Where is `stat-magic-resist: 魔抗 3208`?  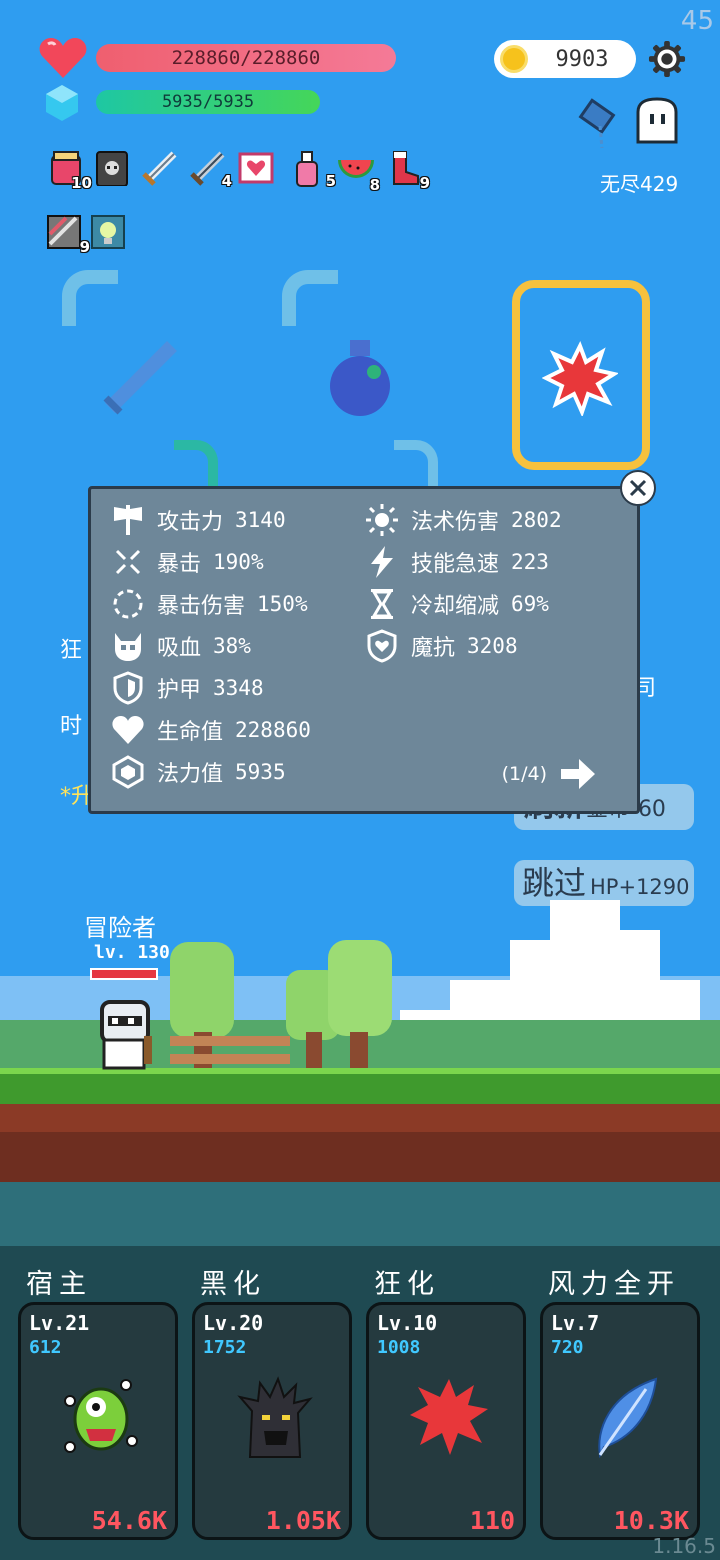 stat-magic-resist: 魔抗 3208 is located at coordinates (441, 646).